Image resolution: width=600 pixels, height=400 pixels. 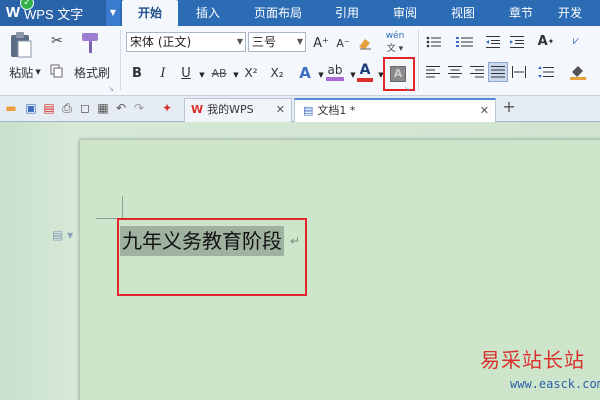 I want to click on change-case-icon: A ✦, so click(x=546, y=41).